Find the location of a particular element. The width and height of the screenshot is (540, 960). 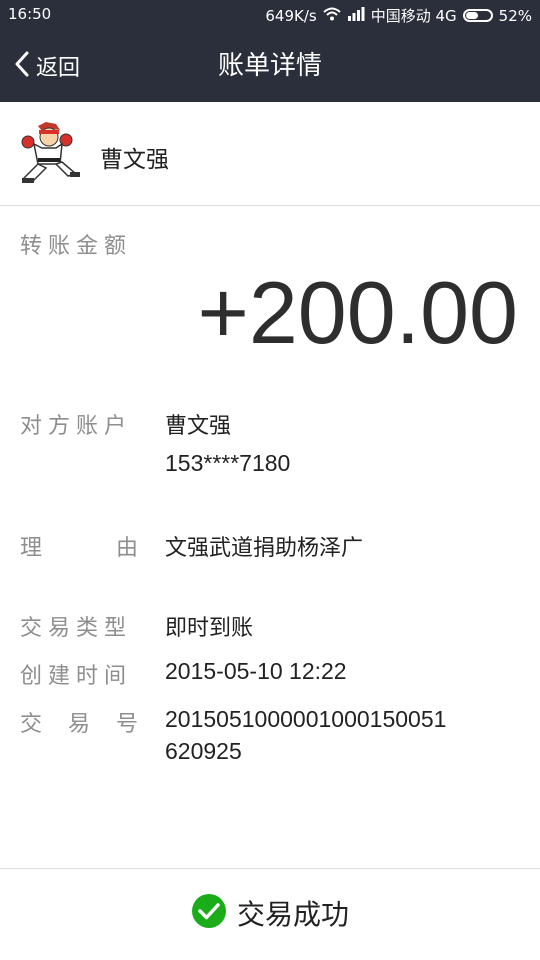

wifi-icon is located at coordinates (332, 16).